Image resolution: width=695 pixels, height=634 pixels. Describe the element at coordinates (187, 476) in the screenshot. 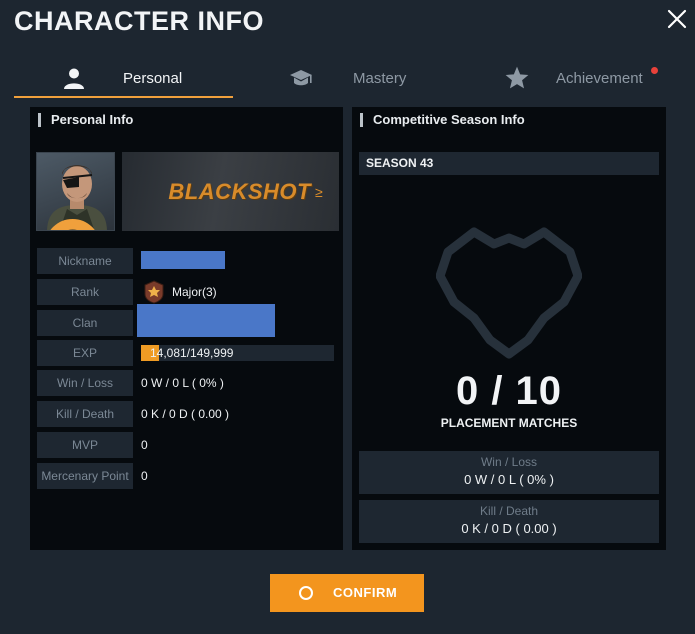

I see `mercenary-point-row: Mercenary Point 0` at that location.